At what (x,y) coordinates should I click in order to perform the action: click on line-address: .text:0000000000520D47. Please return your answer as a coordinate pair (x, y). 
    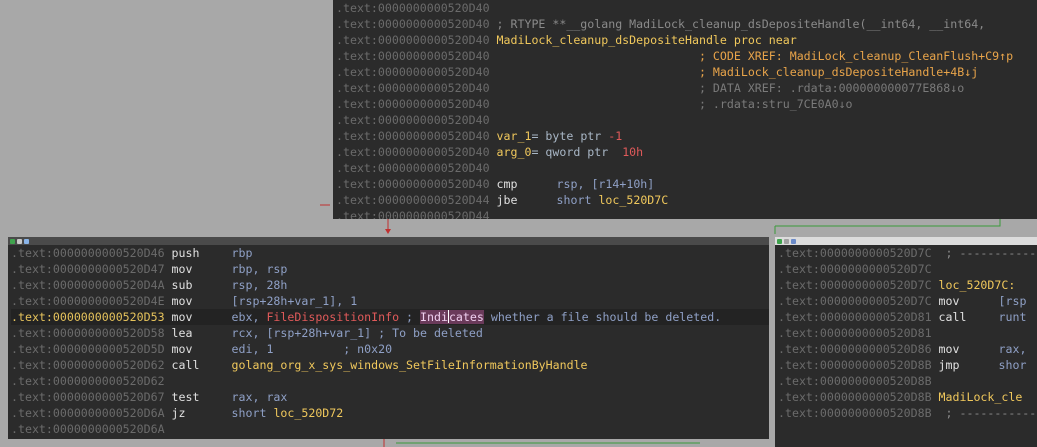
    Looking at the image, I should click on (88, 269).